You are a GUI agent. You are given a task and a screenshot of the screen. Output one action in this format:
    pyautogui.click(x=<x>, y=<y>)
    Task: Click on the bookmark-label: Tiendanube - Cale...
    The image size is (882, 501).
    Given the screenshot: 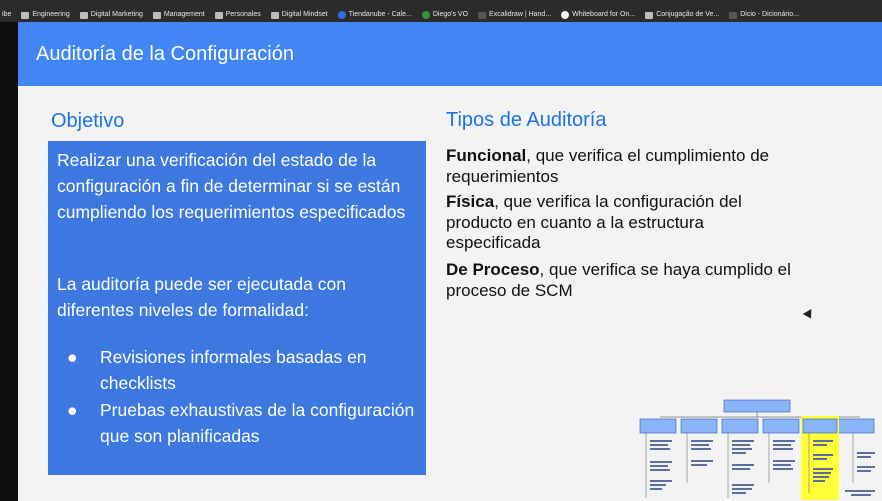 What is the action you would take?
    pyautogui.click(x=380, y=14)
    